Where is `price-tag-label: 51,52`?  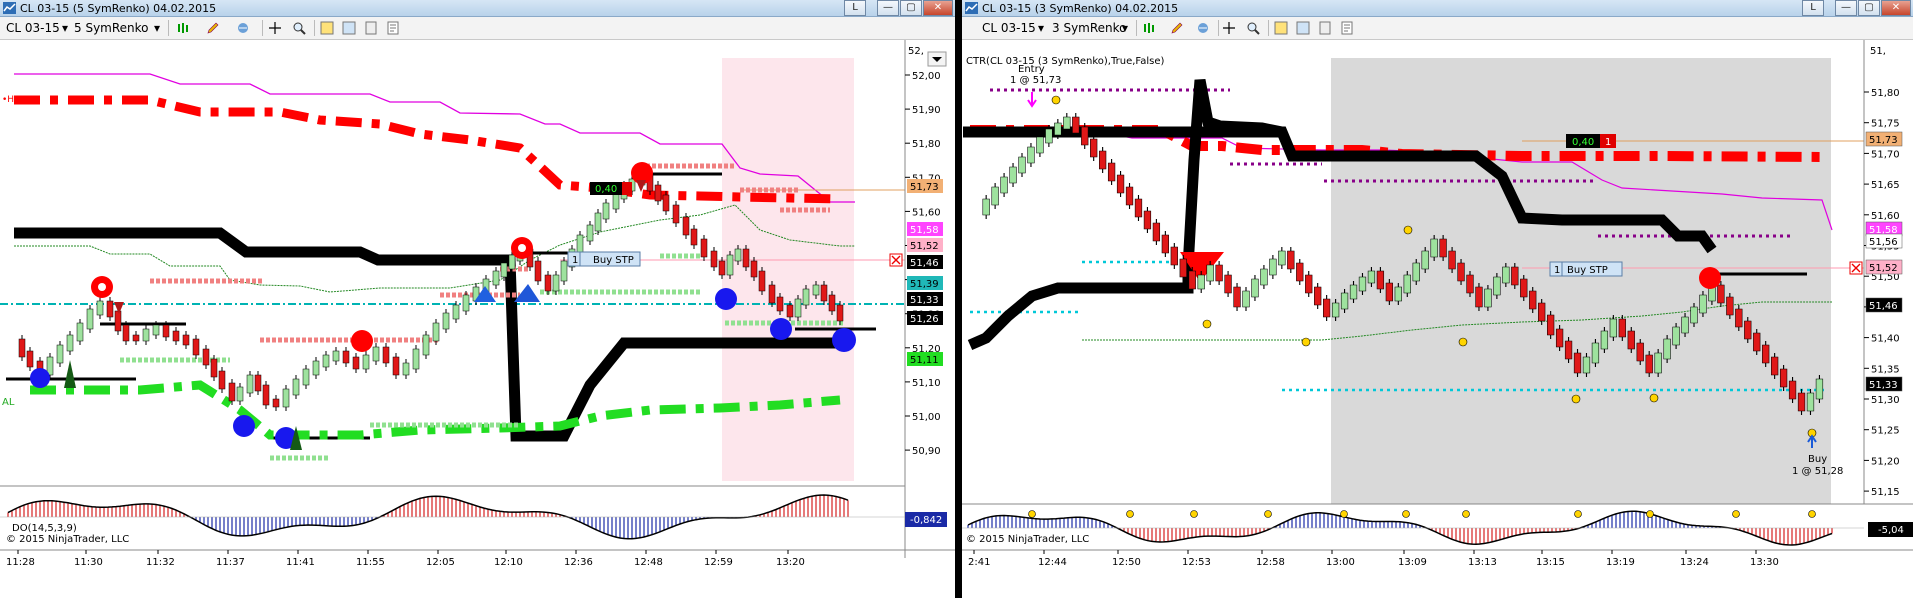 price-tag-label: 51,52 is located at coordinates (1883, 268).